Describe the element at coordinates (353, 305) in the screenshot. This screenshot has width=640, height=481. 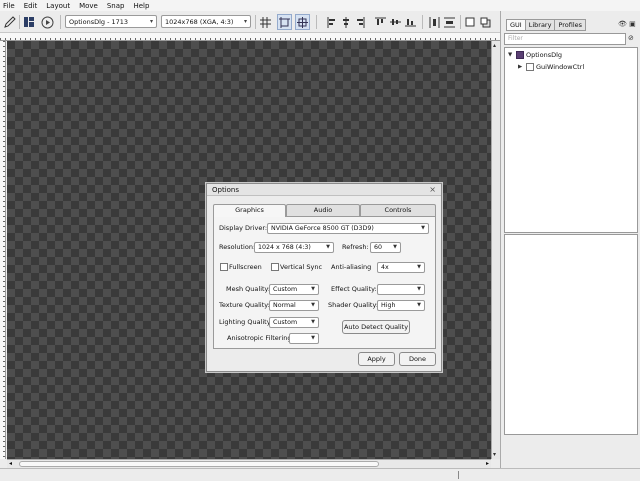
I see `shader-quality-label: Shader Quality:` at that location.